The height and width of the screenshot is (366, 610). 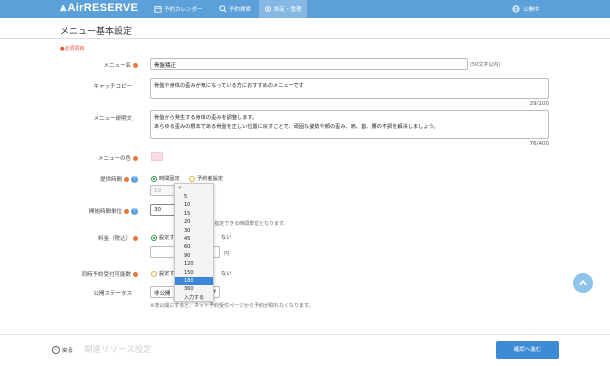 What do you see at coordinates (288, 10) in the screenshot?
I see `nav-label: 設定・管理` at bounding box center [288, 10].